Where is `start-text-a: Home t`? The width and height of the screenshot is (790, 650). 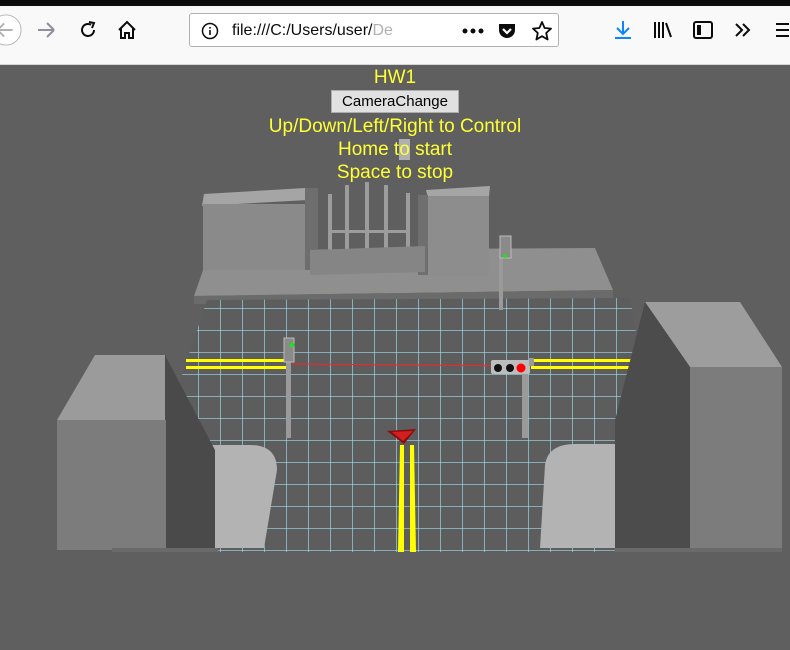
start-text-a: Home t is located at coordinates (368, 149).